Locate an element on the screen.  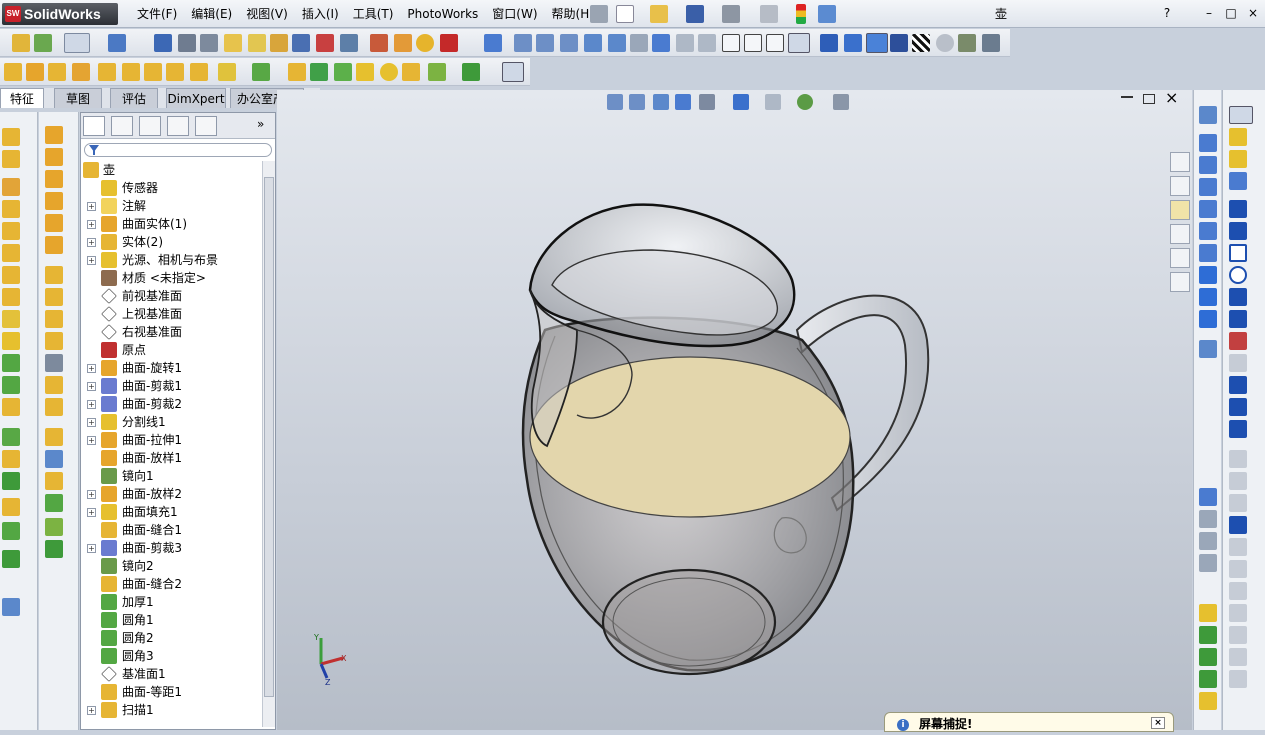
mirror-strip-icon is located at coordinates (11, 459).